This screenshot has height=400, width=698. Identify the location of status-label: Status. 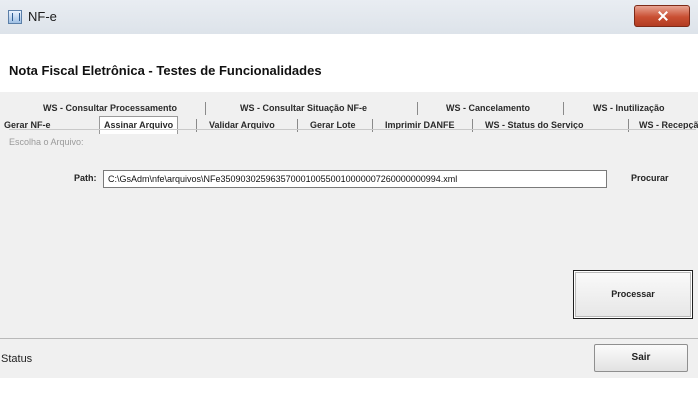
(17, 359).